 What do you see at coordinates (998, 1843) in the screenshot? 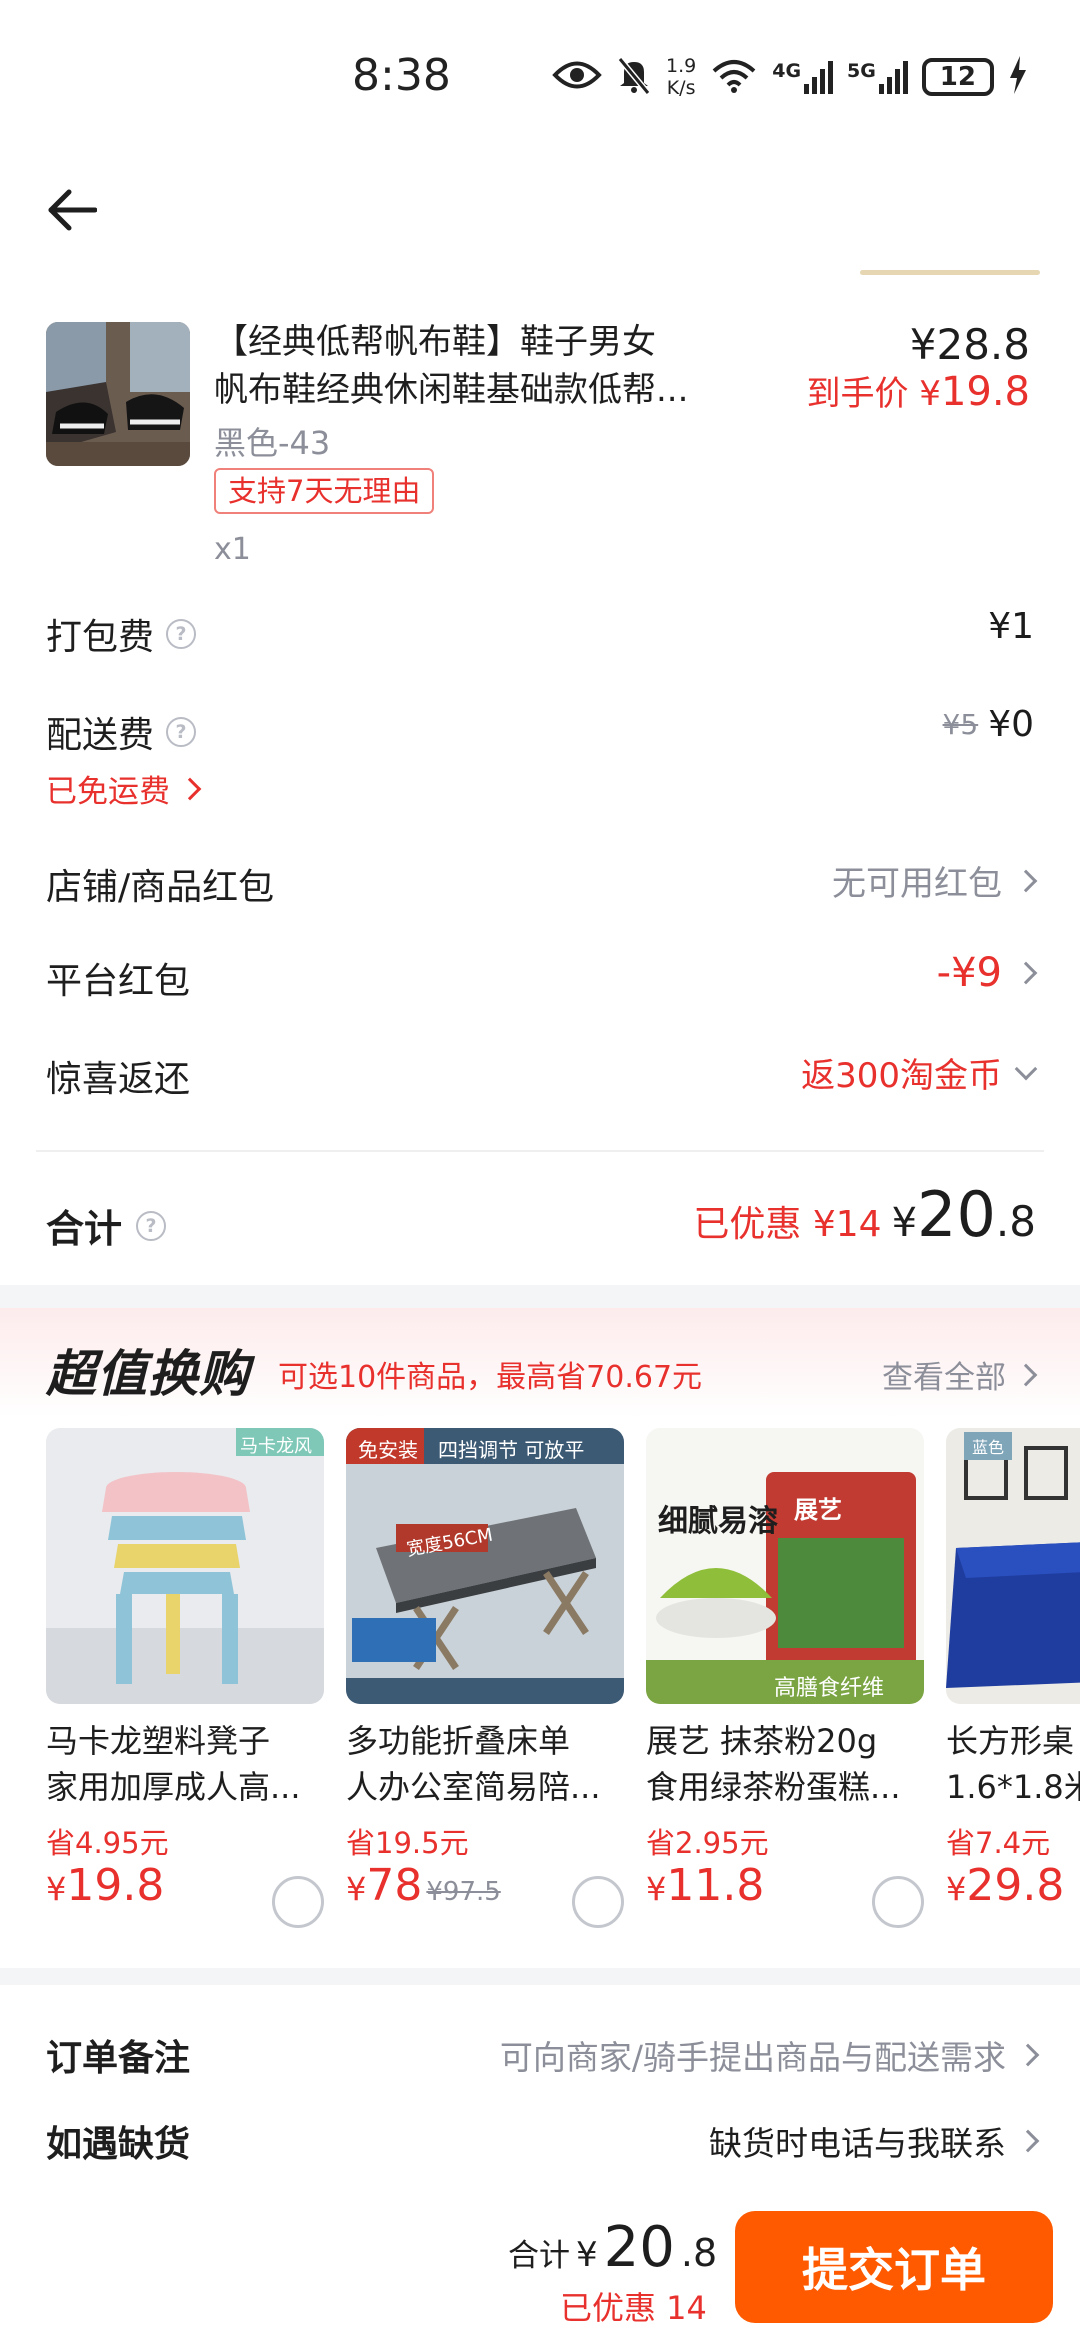
I see `deal-savings: 省7.4元` at bounding box center [998, 1843].